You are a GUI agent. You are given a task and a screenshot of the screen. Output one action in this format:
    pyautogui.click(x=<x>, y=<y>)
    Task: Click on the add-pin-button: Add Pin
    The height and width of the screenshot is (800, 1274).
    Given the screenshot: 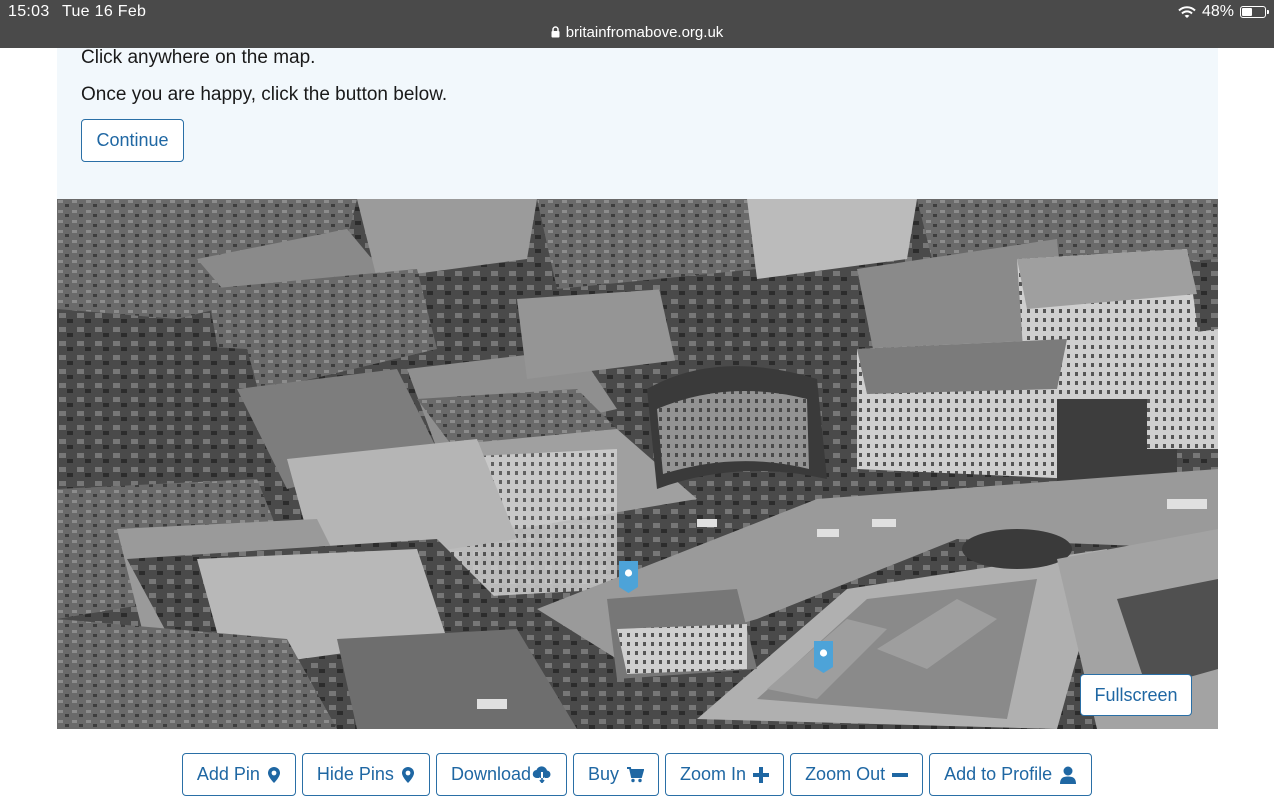 What is the action you would take?
    pyautogui.click(x=238, y=774)
    